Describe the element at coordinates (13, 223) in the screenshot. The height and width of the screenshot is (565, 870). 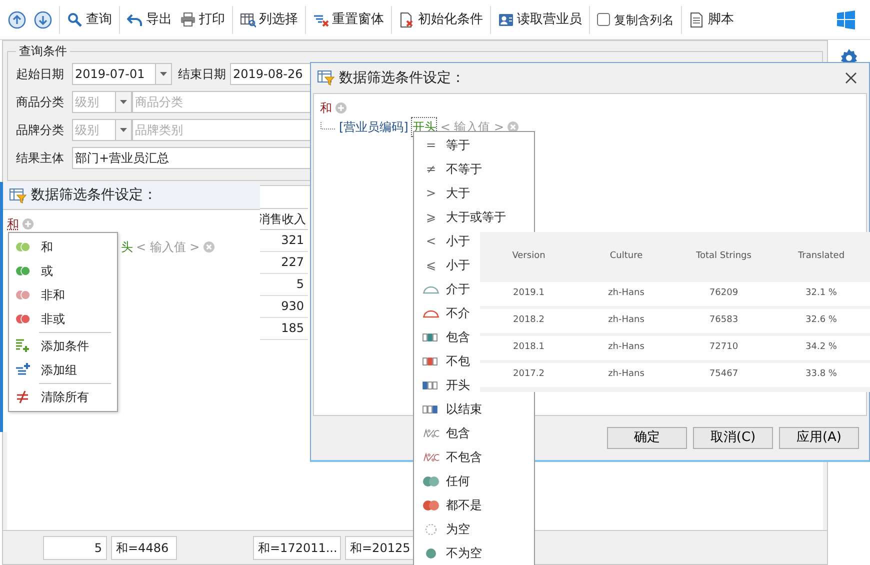
I see `group-operator: 和` at that location.